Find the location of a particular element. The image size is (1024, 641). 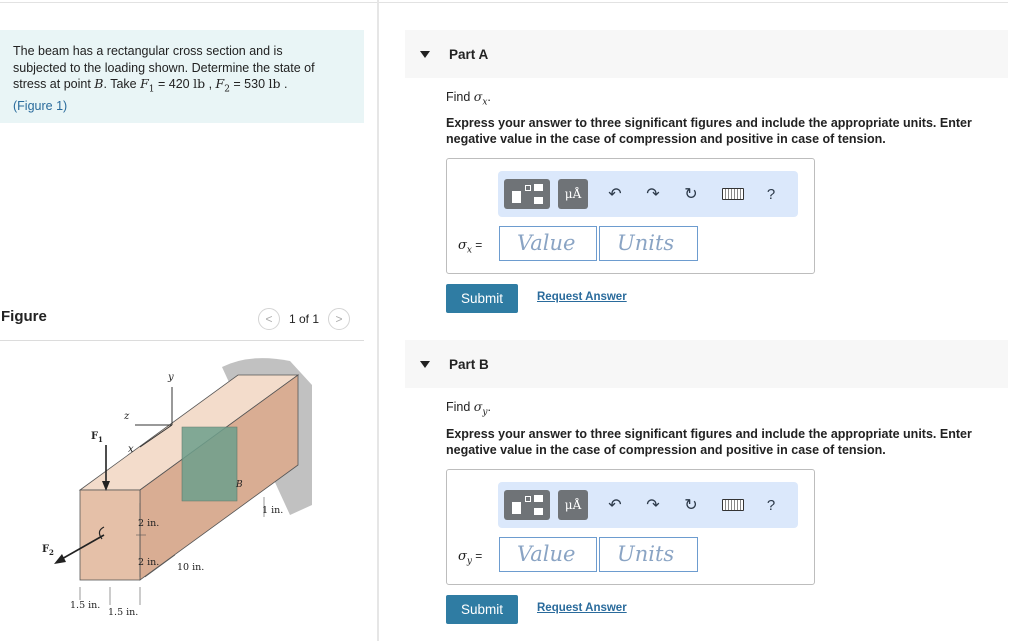

prev-figure-button: < is located at coordinates (269, 319).